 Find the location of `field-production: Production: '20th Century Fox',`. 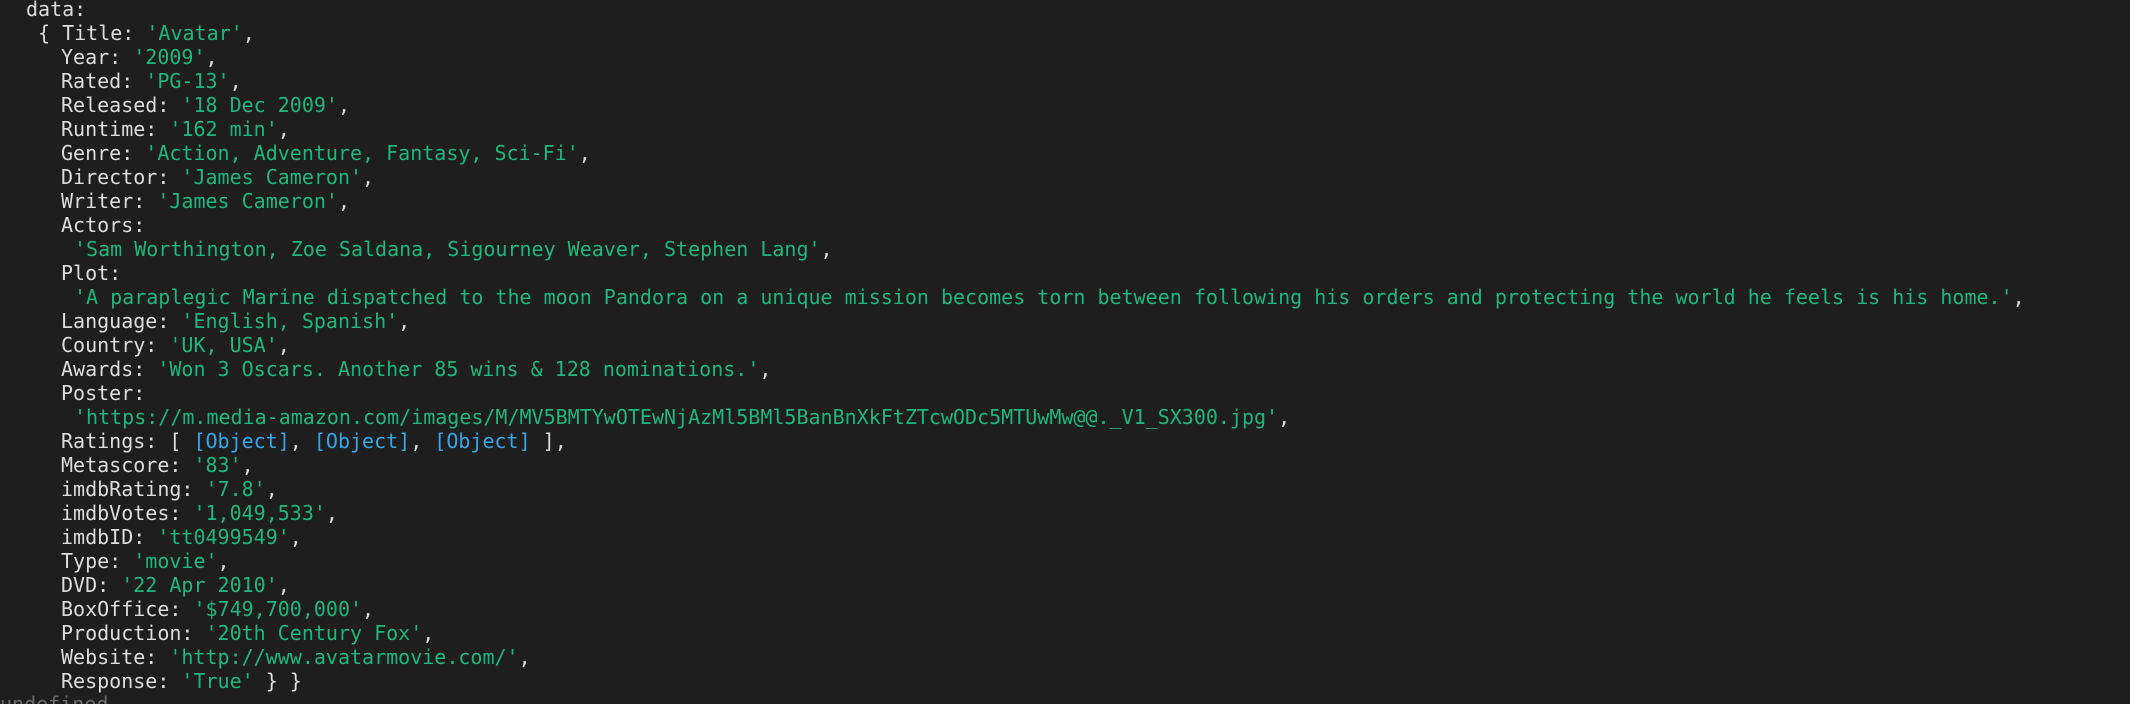

field-production: Production: '20th Century Fox', is located at coordinates (248, 633).